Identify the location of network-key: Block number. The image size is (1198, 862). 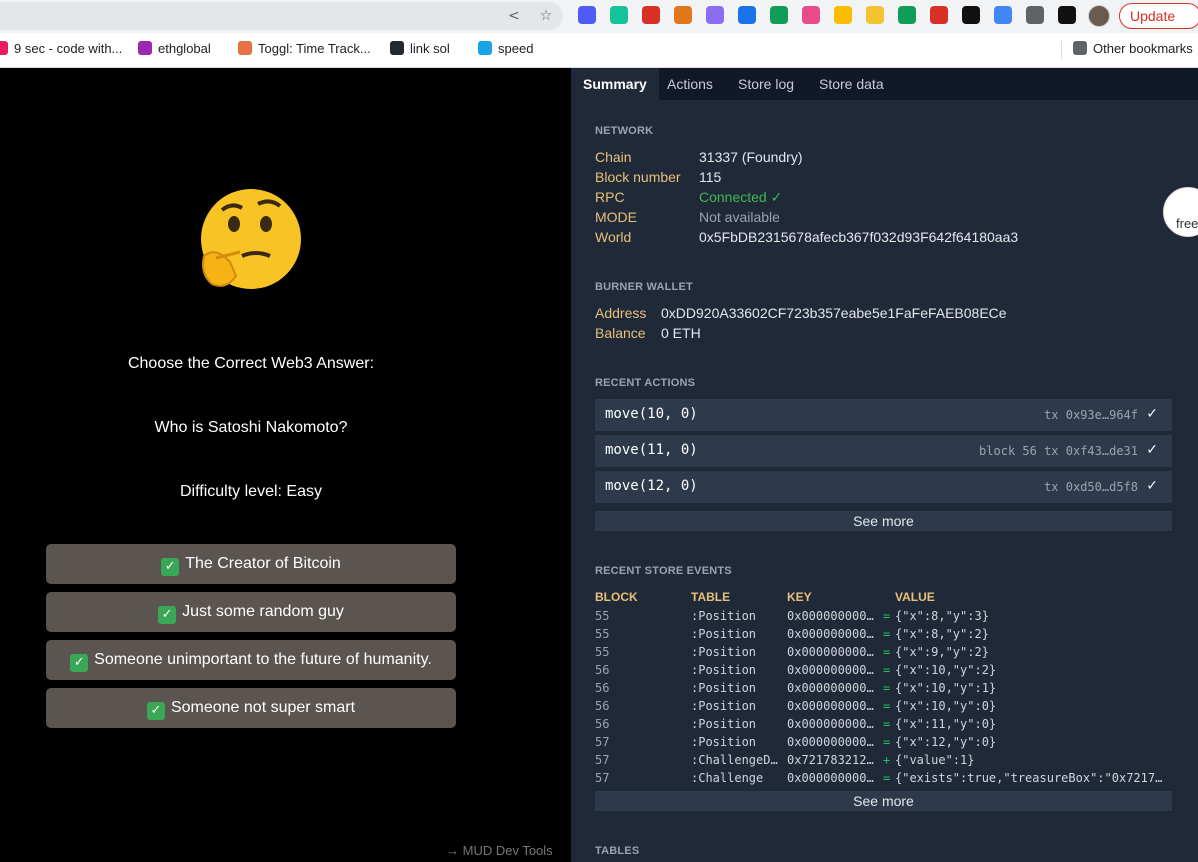
(638, 177).